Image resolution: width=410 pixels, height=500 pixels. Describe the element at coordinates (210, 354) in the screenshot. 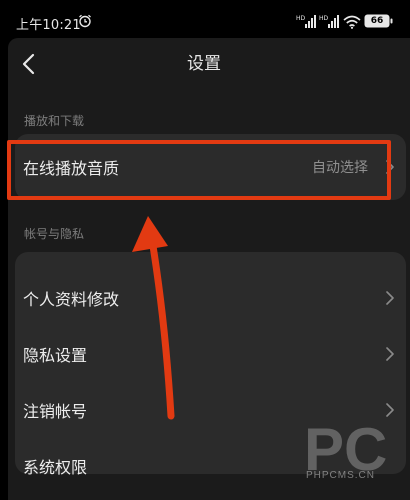

I see `privacy-settings-item: 隐私设置` at that location.